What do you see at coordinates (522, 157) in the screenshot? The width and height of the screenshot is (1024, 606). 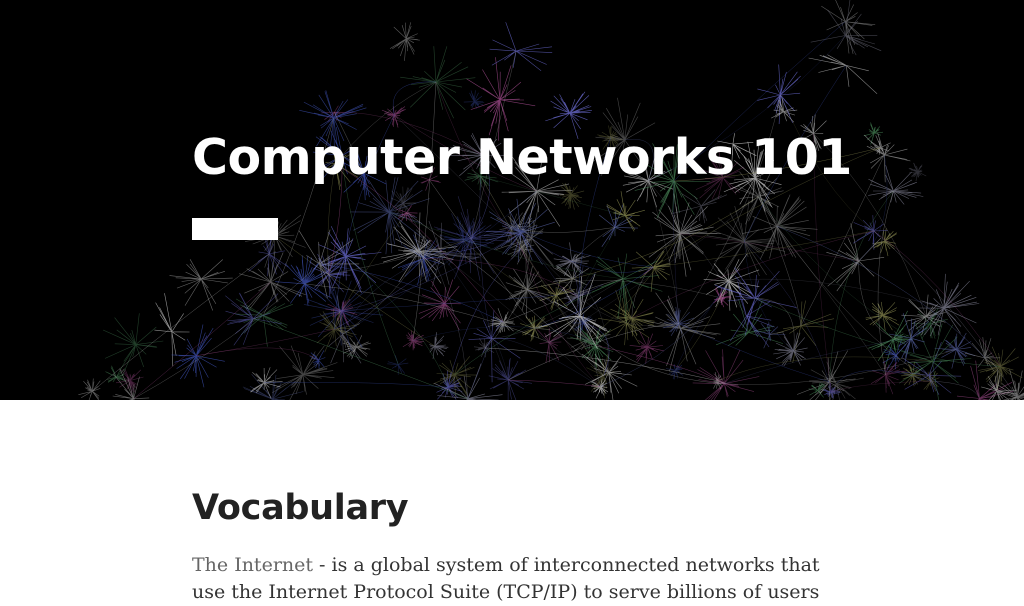 I see `page-title: Computer Networks 101` at bounding box center [522, 157].